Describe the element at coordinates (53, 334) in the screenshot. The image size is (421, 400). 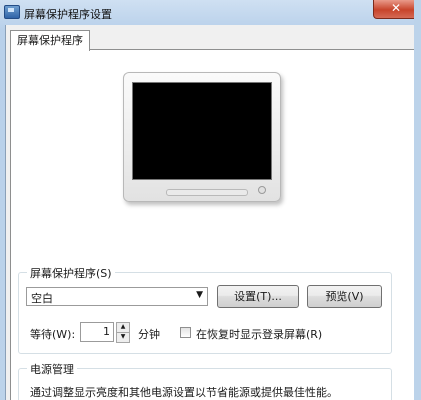
I see `wait-label: 等待(W):` at that location.